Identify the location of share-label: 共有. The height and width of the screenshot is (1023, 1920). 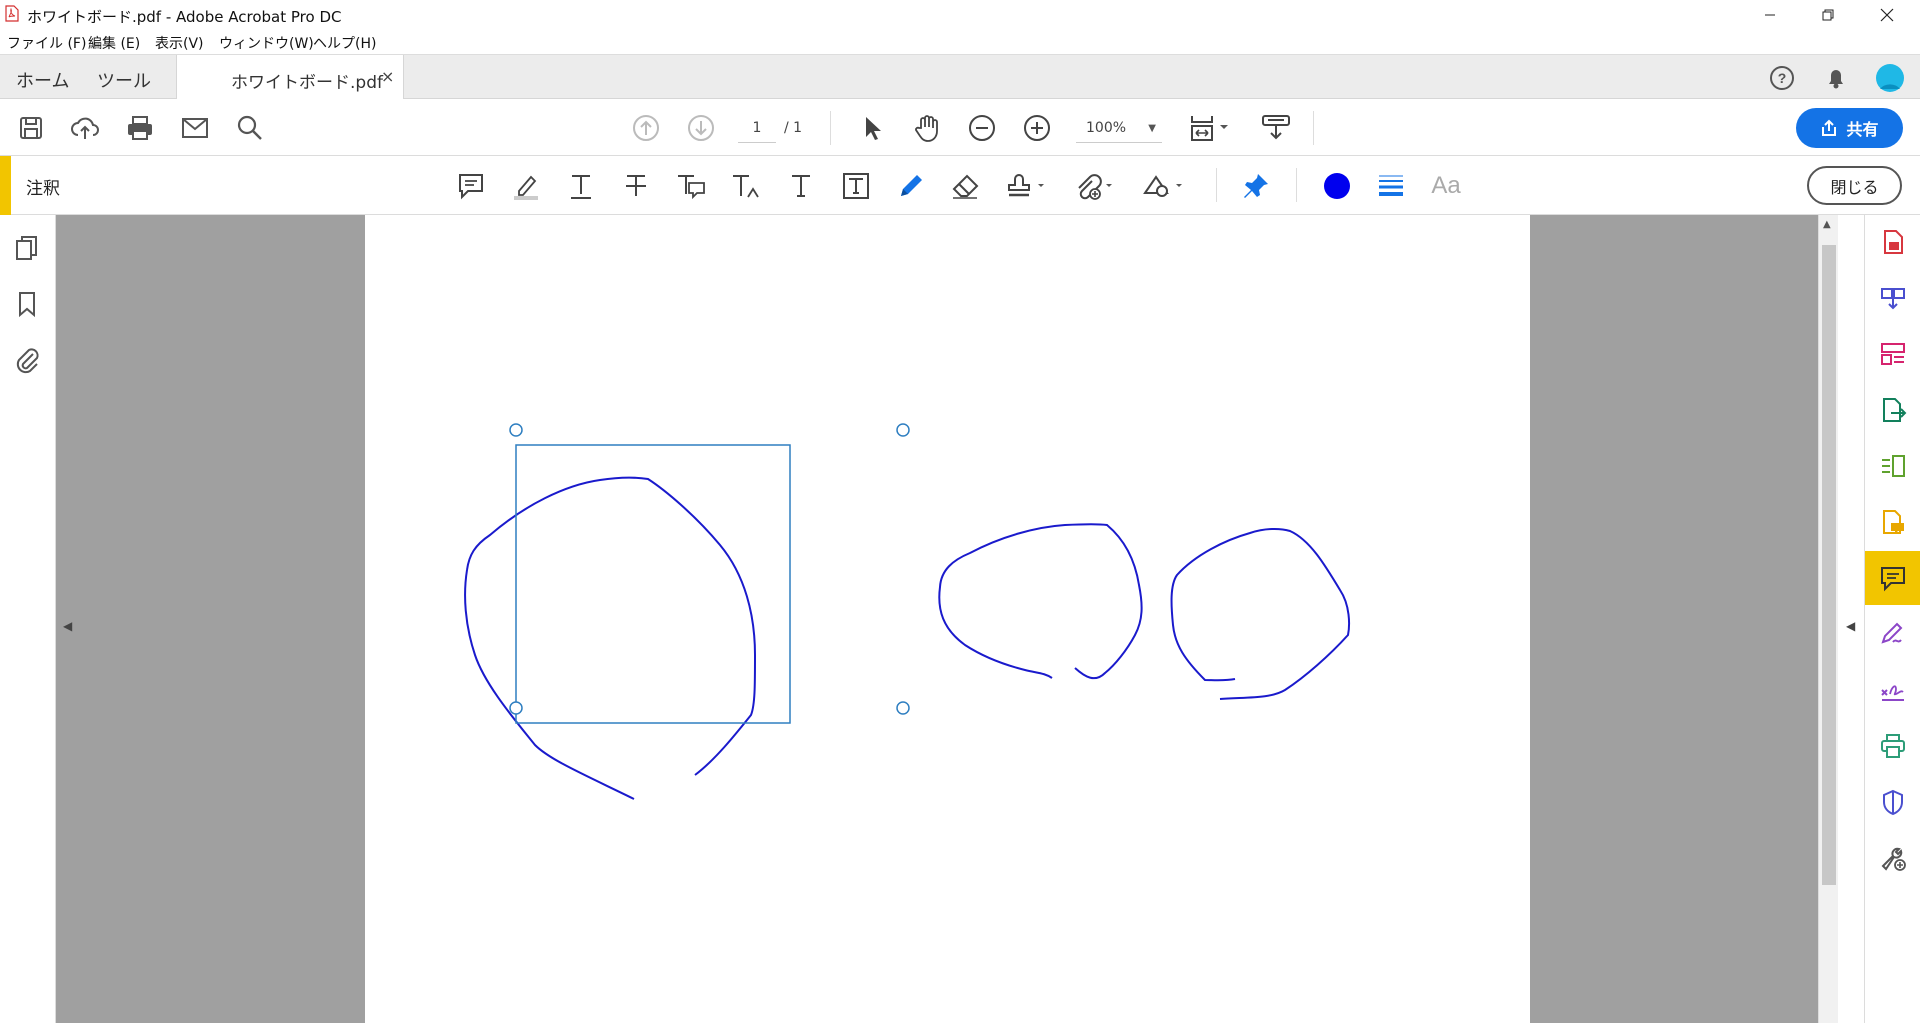
(1862, 129).